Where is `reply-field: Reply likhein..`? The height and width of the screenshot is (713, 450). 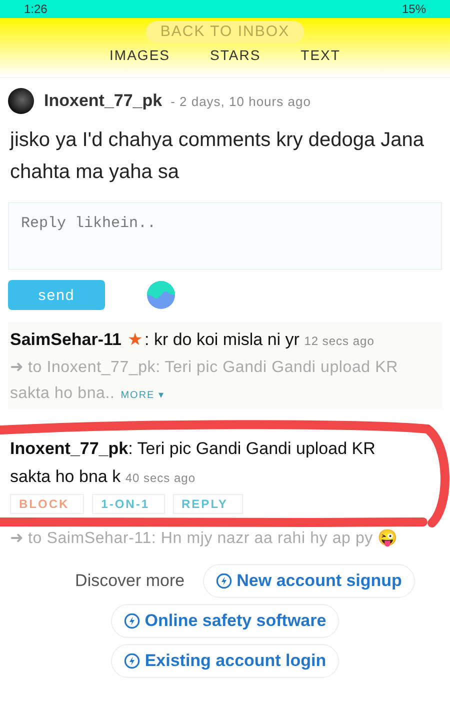 reply-field: Reply likhein.. is located at coordinates (225, 236).